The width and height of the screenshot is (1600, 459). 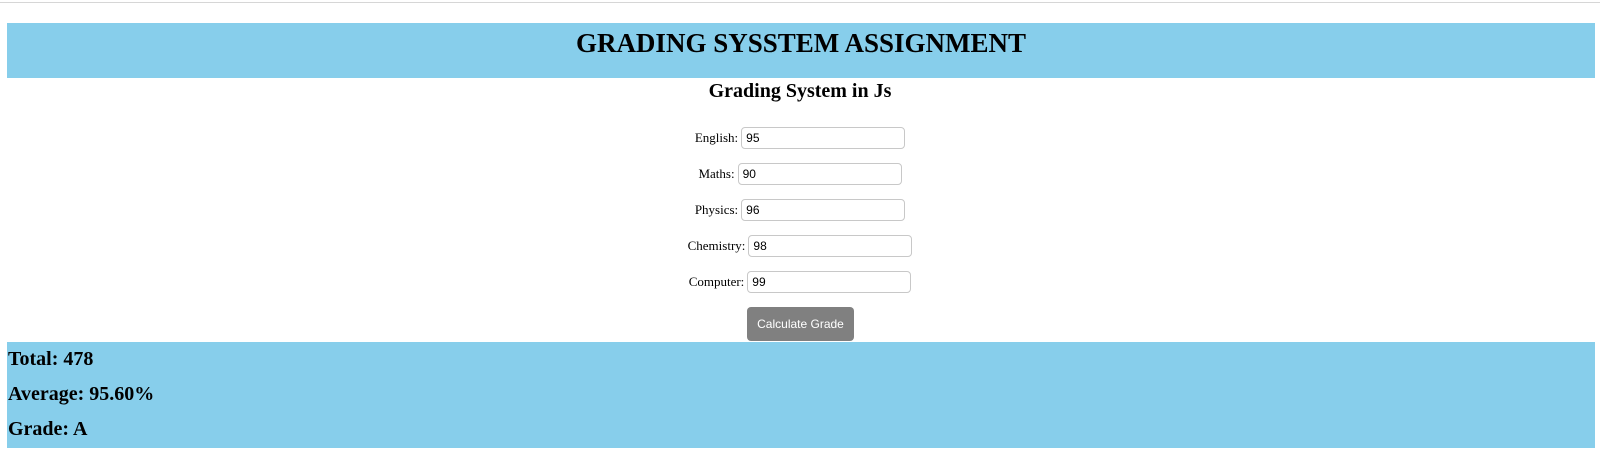 I want to click on english-input, so click(x=823, y=138).